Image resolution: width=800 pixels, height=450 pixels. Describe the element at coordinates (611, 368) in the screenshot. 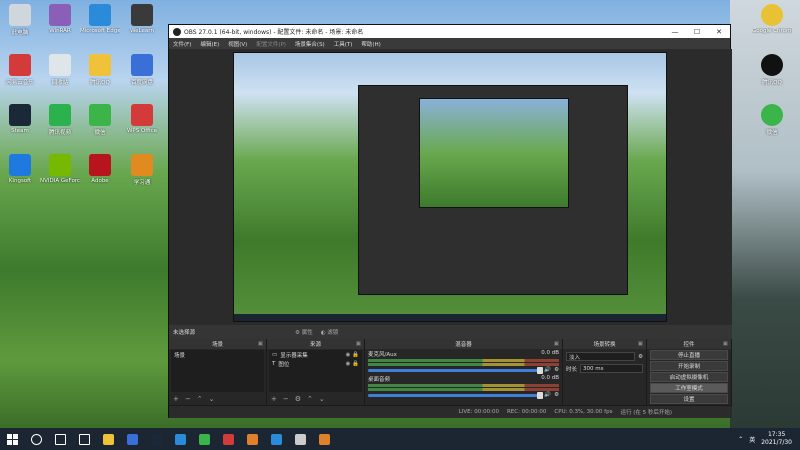

I see `duration-input: 300 ms` at that location.